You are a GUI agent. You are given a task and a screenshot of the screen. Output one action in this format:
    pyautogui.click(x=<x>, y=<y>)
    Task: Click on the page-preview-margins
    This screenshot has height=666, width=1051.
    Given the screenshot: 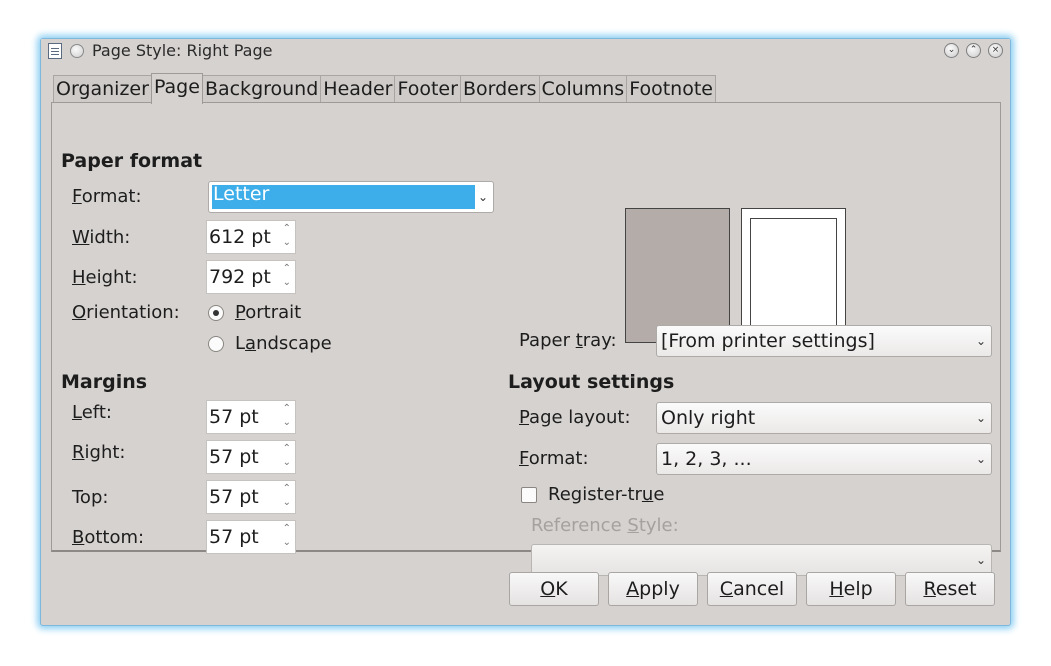 What is the action you would take?
    pyautogui.click(x=793, y=275)
    